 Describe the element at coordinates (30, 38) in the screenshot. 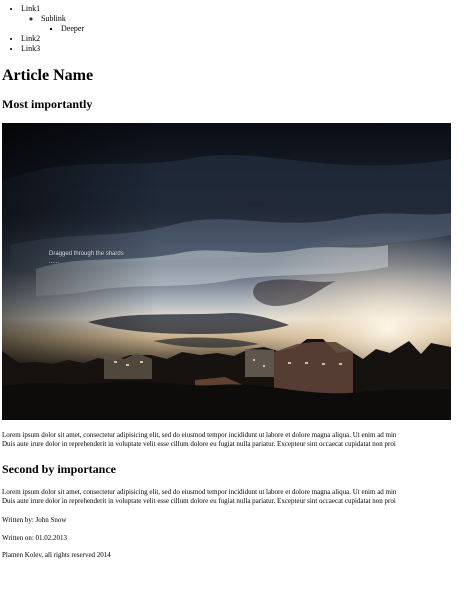

I see `nav-link2-label: Link2` at that location.